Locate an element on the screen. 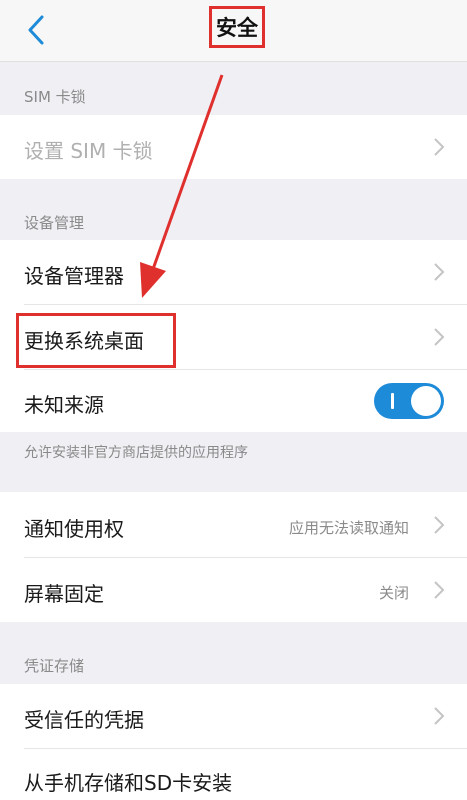 The image size is (467, 800). credentials-group: 受信任的凭据 从手机存储和SD卡安装 is located at coordinates (233, 742).